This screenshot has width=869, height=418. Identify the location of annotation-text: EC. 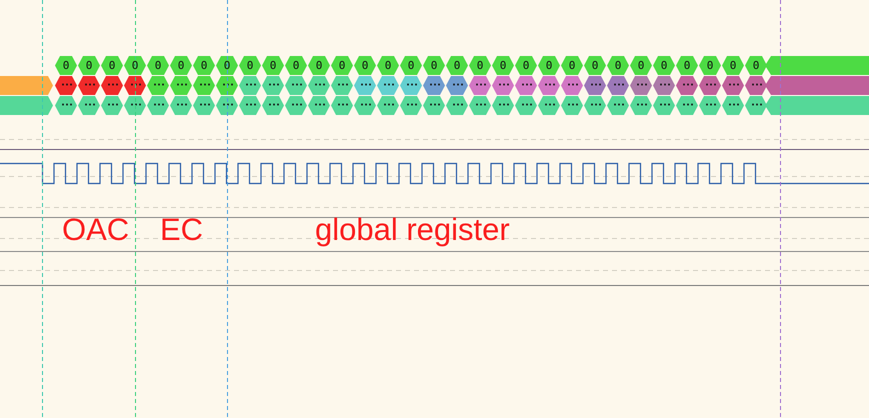
(182, 229).